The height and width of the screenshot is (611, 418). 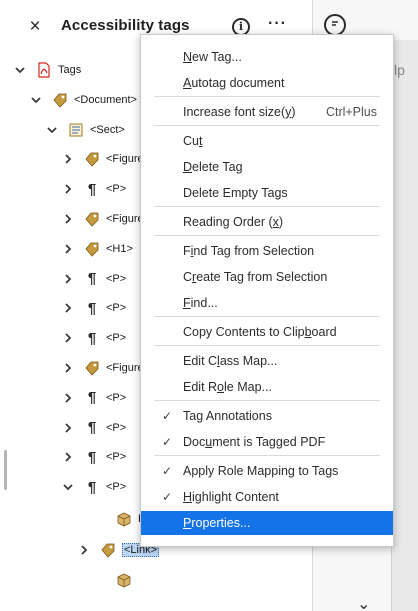 I want to click on menu-item-autotag-document: Autotag document, so click(x=267, y=83).